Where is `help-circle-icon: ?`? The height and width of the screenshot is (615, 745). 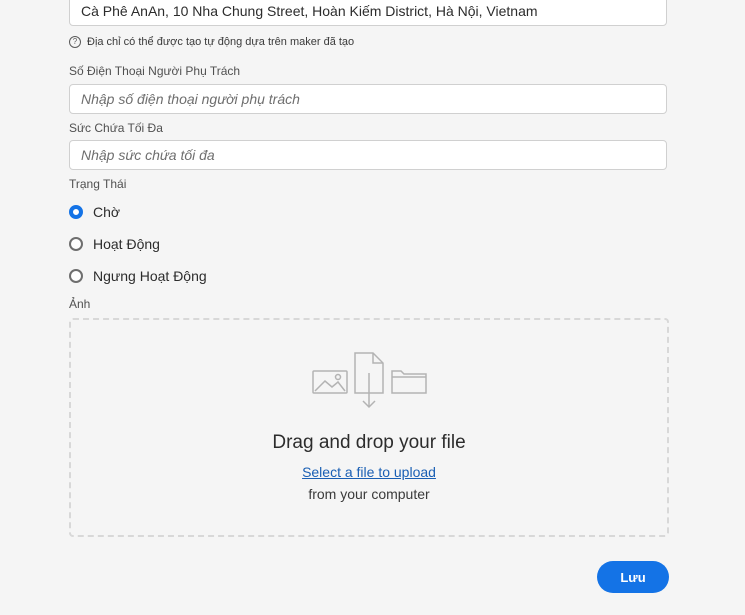 help-circle-icon: ? is located at coordinates (75, 42).